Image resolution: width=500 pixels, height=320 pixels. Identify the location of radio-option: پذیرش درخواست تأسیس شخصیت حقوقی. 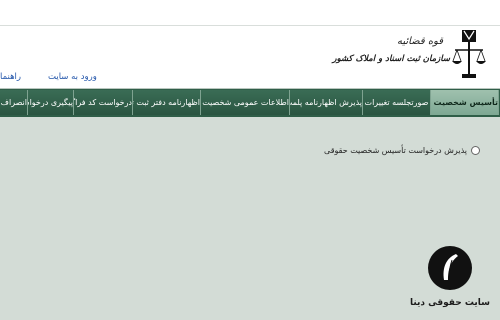
(402, 150).